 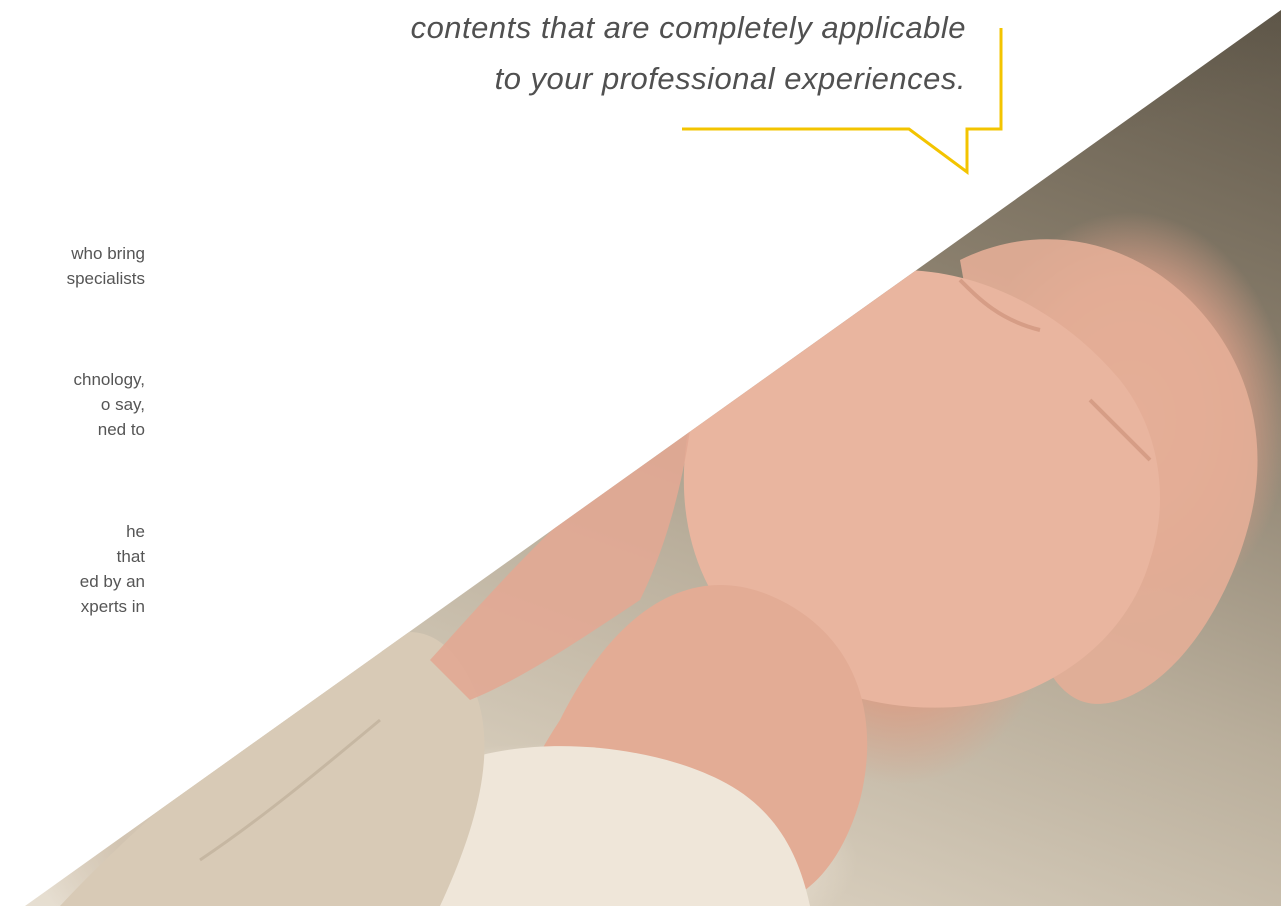 I want to click on paragraph-1-line-1: who bring, so click(x=108, y=253).